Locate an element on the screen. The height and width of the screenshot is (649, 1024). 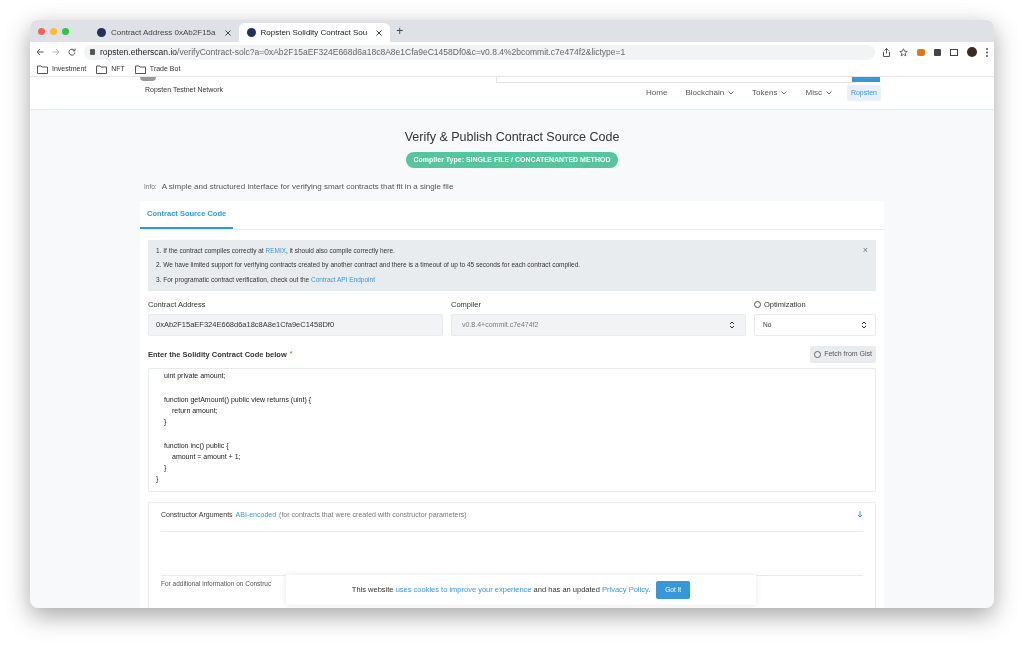
tab-title: Contract Address 0xAb2F15a is located at coordinates (163, 32).